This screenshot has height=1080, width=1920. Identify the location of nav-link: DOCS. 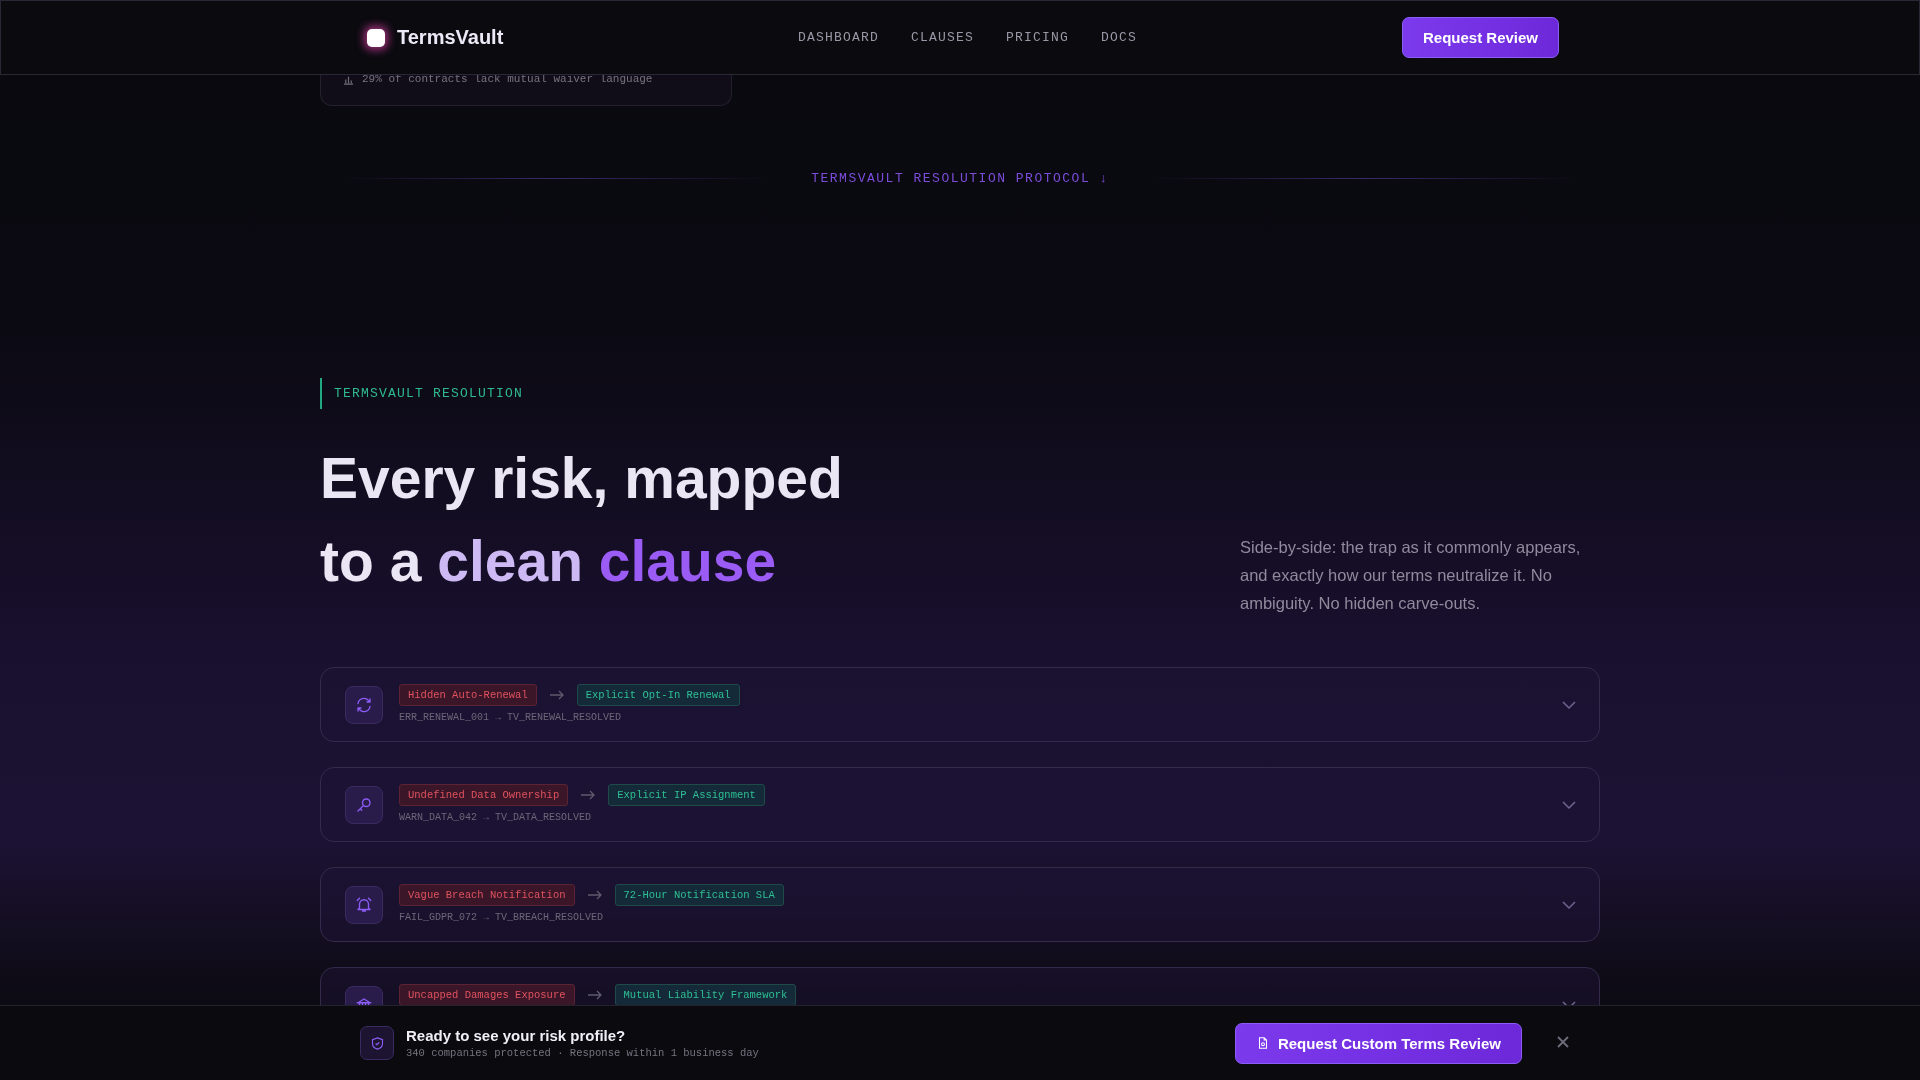
(1119, 37).